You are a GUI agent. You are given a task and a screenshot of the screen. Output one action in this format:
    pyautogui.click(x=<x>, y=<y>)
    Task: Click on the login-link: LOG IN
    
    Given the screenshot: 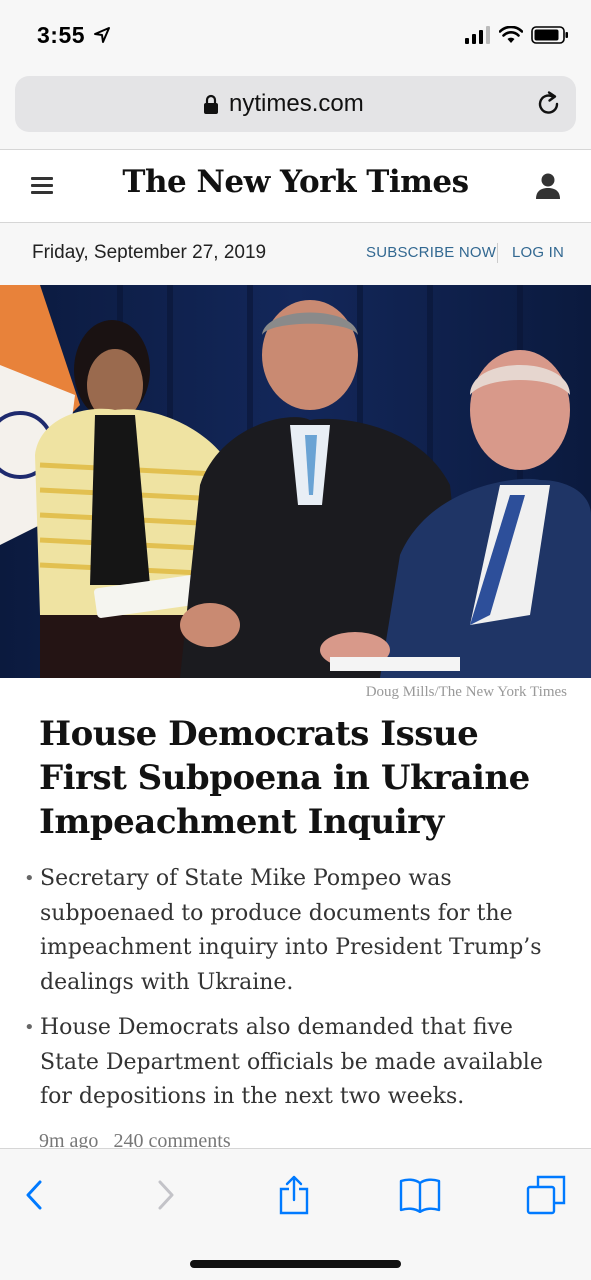 What is the action you would take?
    pyautogui.click(x=538, y=252)
    